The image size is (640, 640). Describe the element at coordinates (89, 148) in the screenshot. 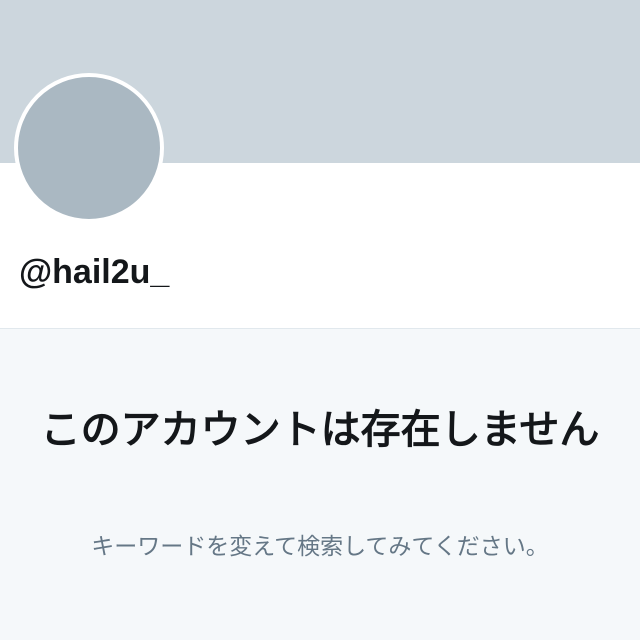

I see `avatar` at that location.